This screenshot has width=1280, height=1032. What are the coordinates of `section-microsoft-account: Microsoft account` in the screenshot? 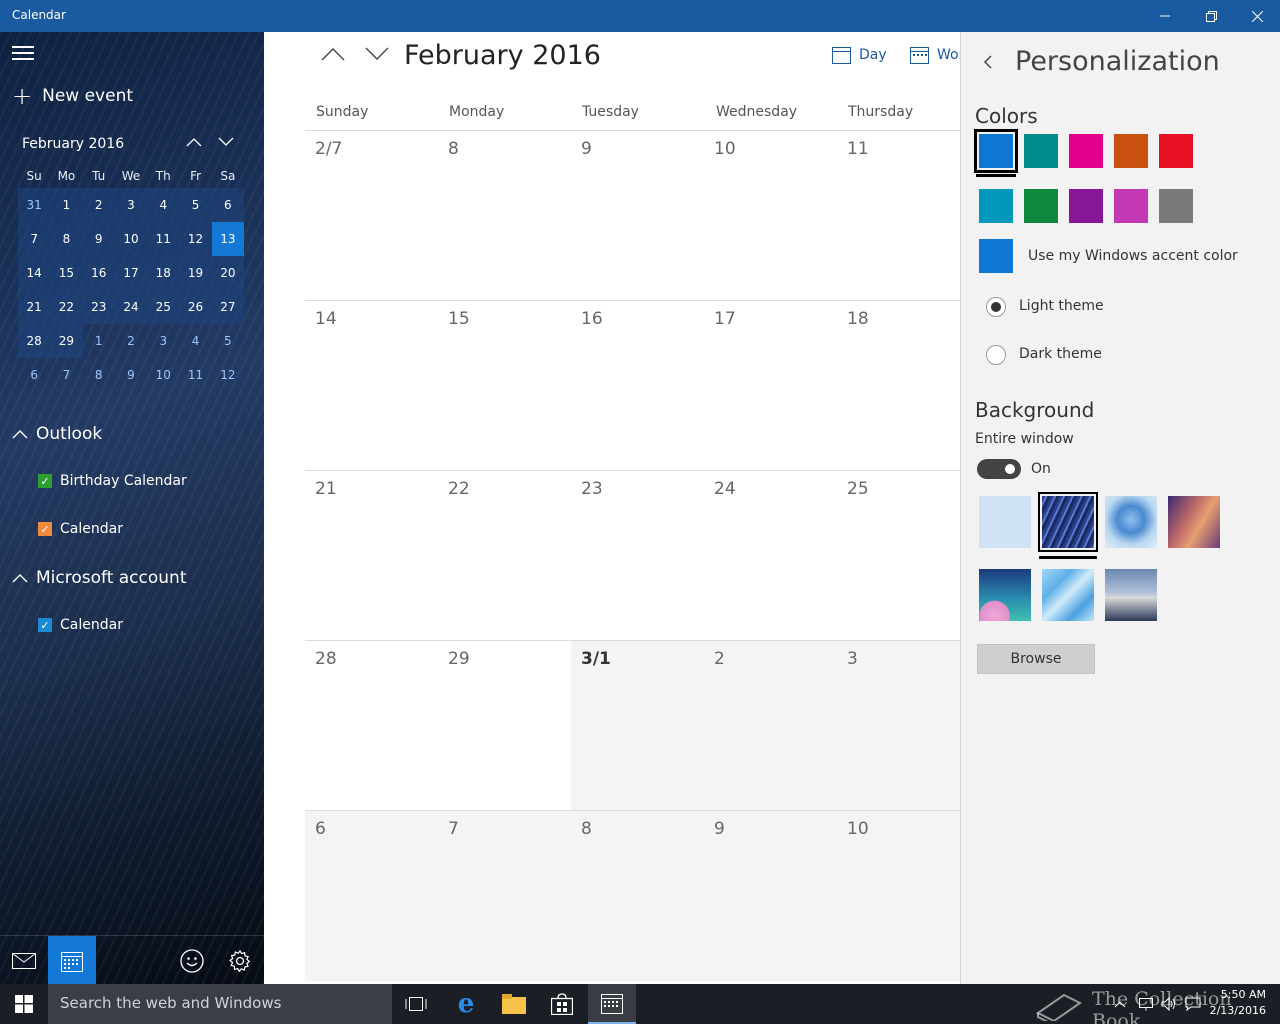 It's located at (99, 578).